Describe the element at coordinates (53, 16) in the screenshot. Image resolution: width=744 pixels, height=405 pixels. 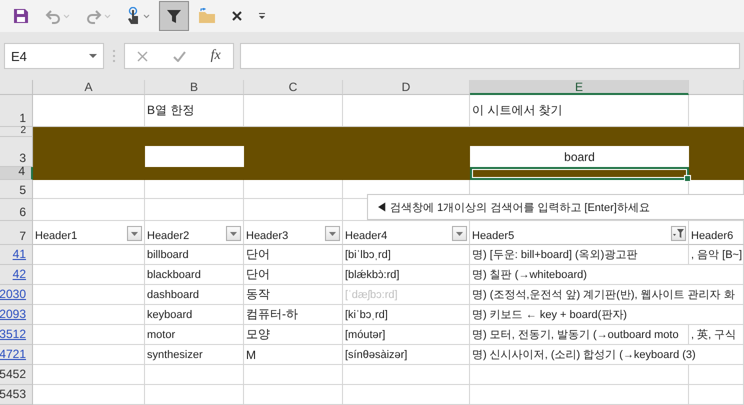
I see `undo-icon` at that location.